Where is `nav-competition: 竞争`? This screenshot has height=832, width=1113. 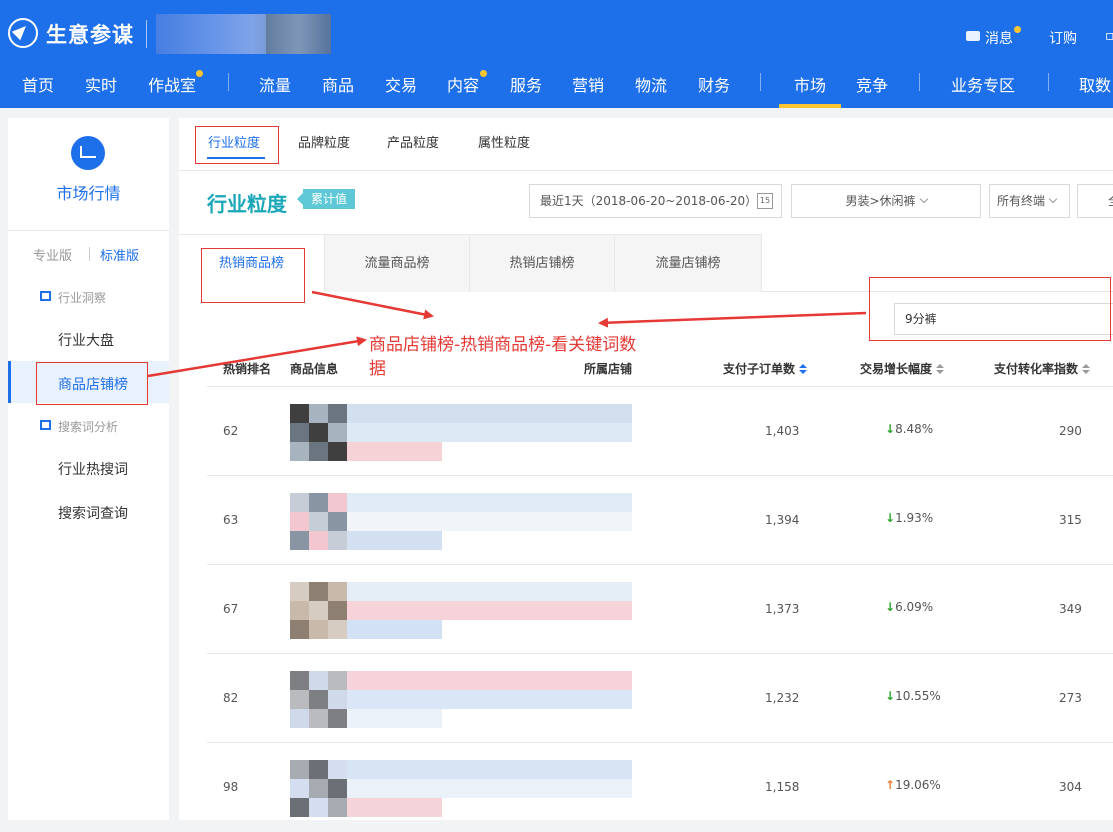
nav-competition: 竞争 is located at coordinates (872, 84).